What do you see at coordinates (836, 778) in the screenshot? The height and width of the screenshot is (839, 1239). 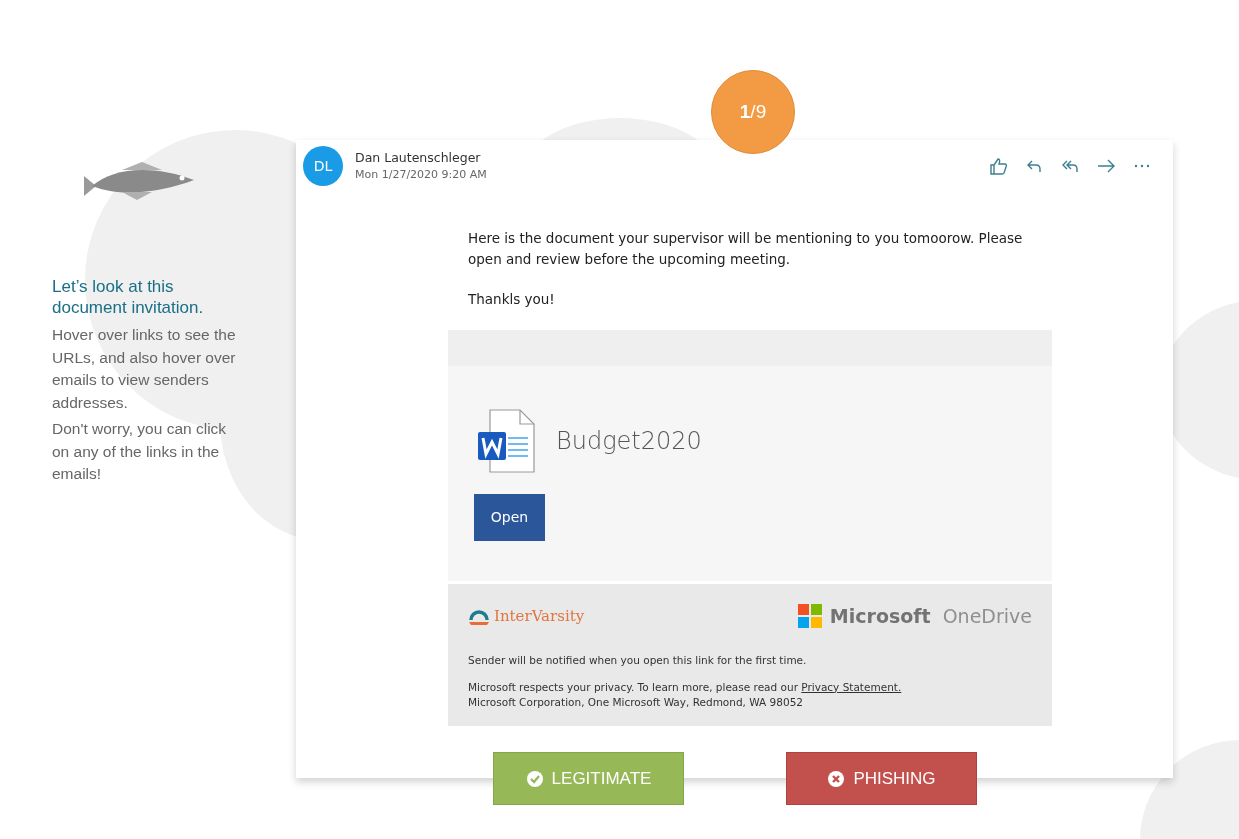 I see `x-circle-icon` at bounding box center [836, 778].